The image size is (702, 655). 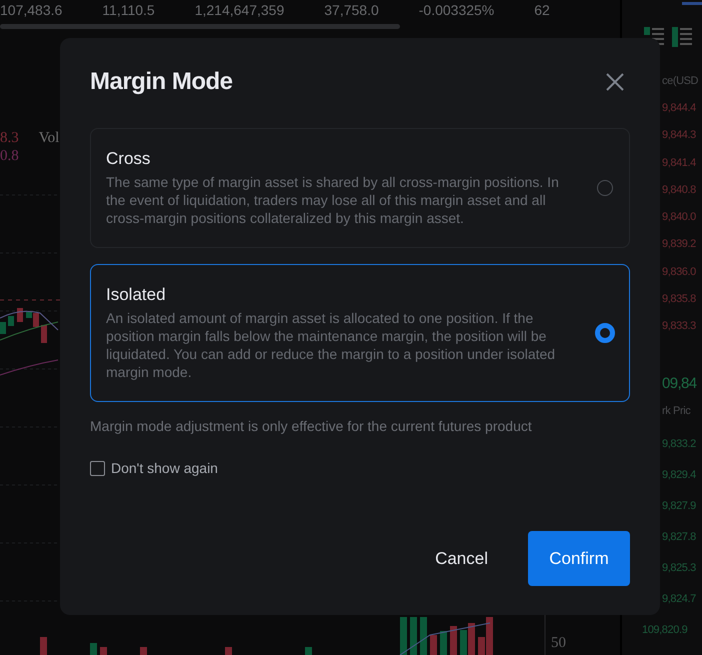 I want to click on dialog-title: Margin Mode, so click(x=161, y=82).